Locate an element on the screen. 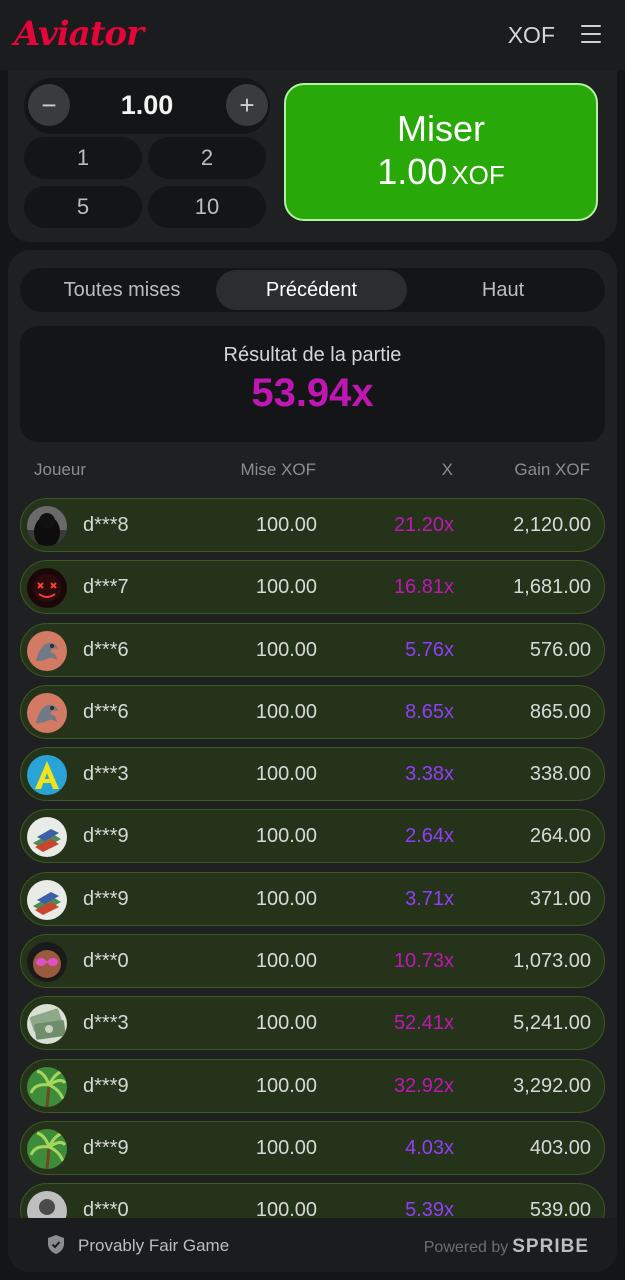 The image size is (625, 1280). decrease-stake-button: − is located at coordinates (49, 105).